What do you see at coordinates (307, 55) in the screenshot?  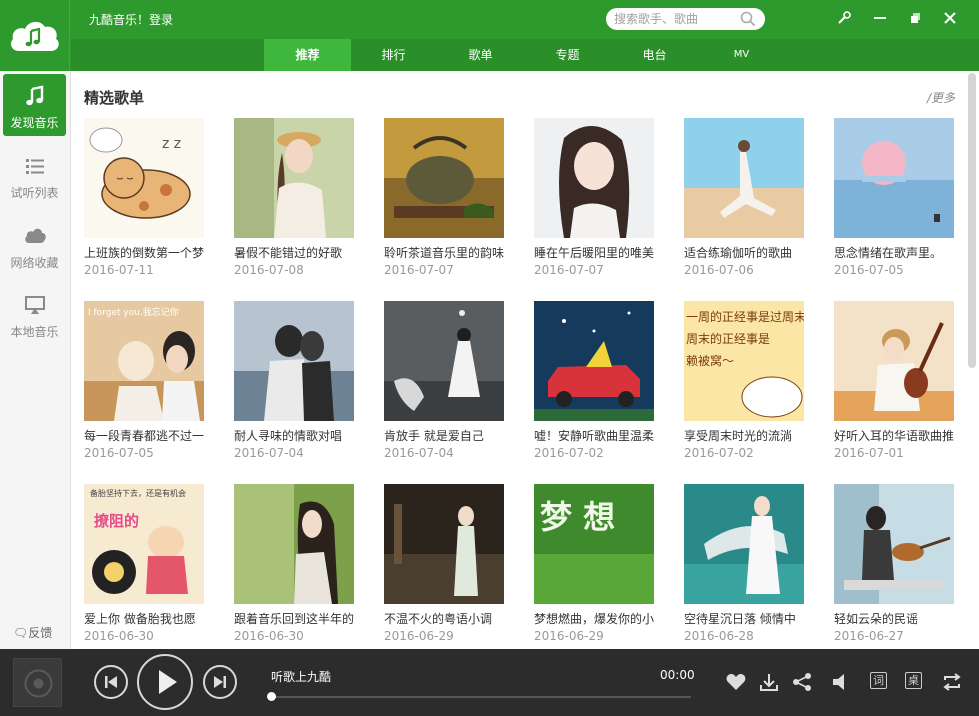 I see `tab-recommend: 推荐` at bounding box center [307, 55].